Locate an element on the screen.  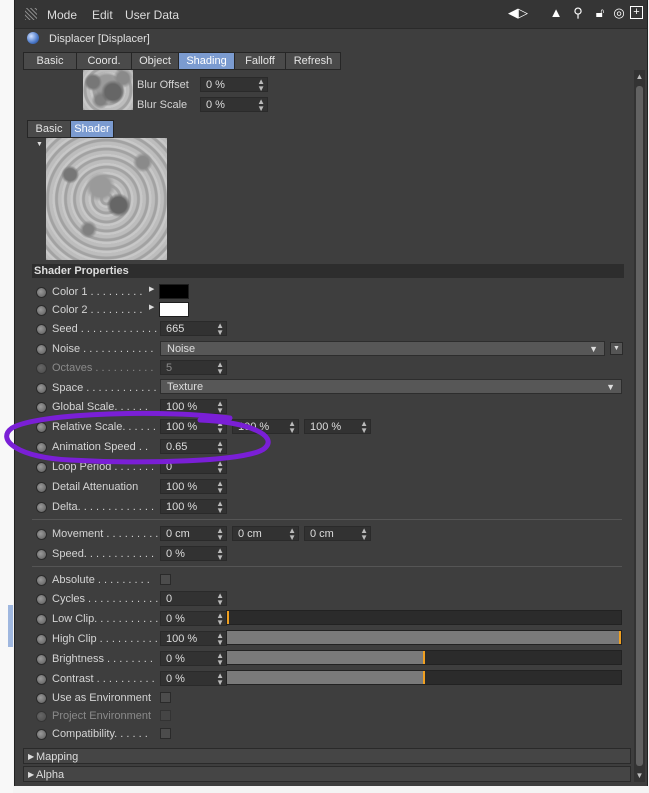
movement-y-field: 0 cm ▲ ▼ is located at coordinates (265, 534).